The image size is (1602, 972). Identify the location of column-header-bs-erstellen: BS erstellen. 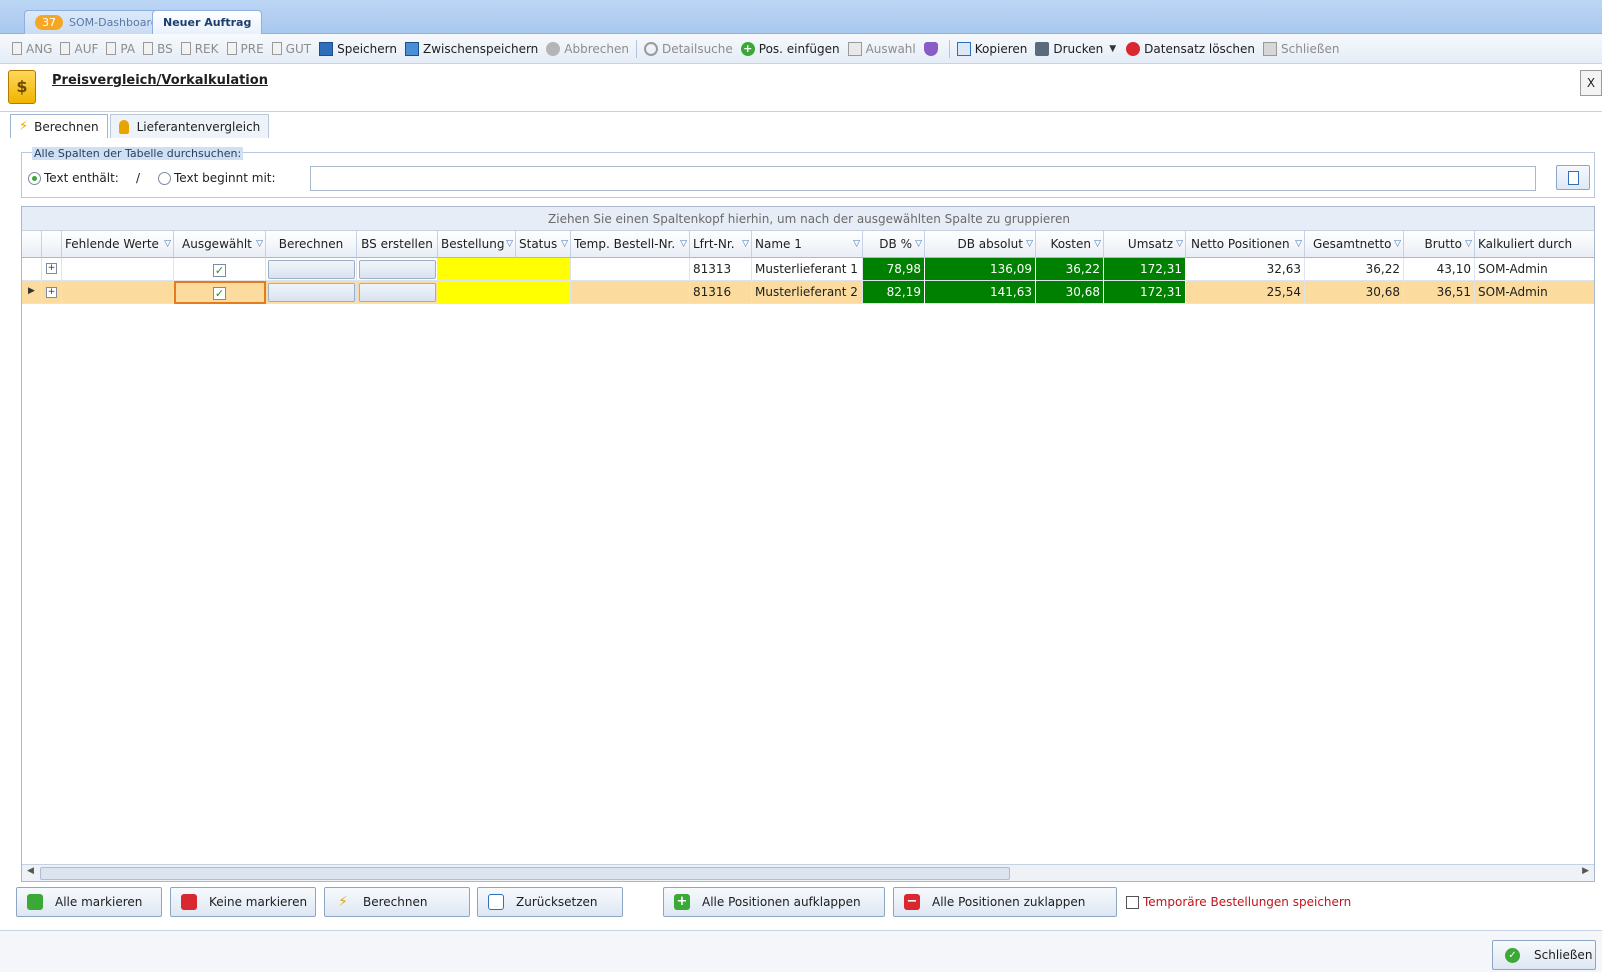
(397, 244).